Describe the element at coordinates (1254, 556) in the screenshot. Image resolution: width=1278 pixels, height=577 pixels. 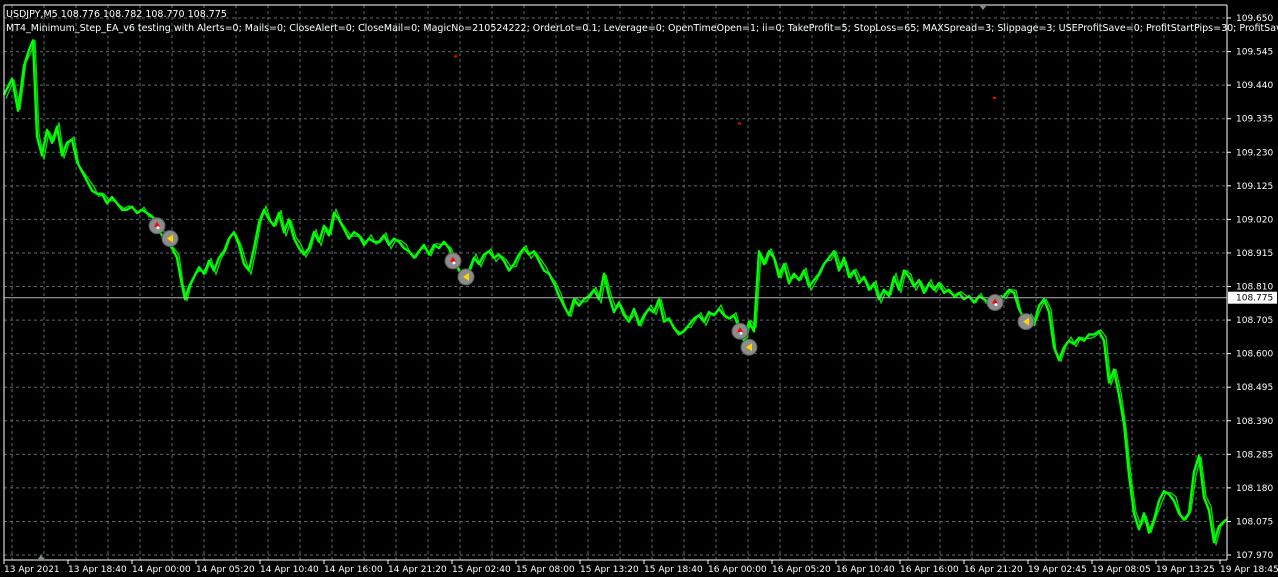
I see `y-tick-label: 107.970` at that location.